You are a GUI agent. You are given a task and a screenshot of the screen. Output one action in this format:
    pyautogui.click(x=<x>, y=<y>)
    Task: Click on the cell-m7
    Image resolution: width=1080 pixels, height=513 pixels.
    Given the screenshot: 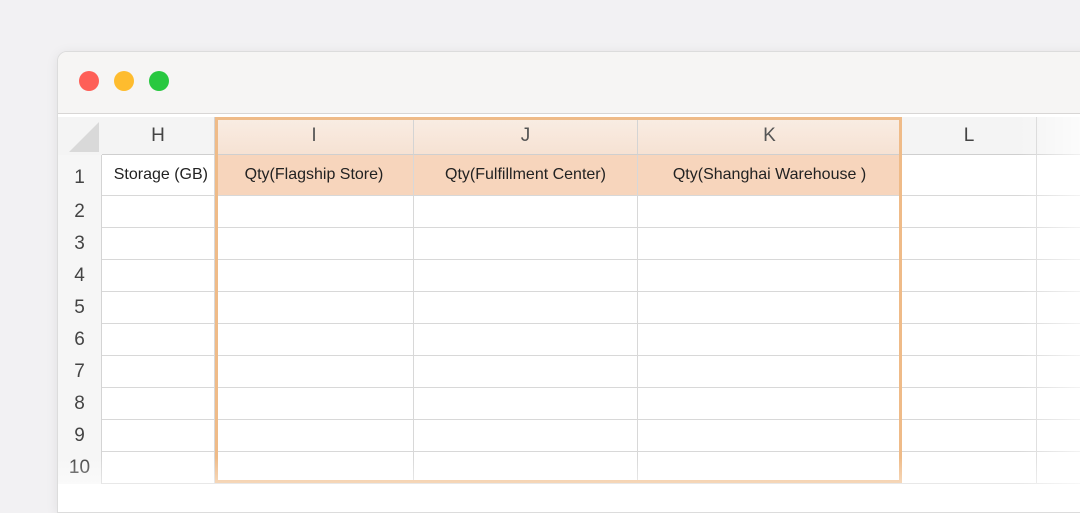 What is the action you would take?
    pyautogui.click(x=1058, y=372)
    